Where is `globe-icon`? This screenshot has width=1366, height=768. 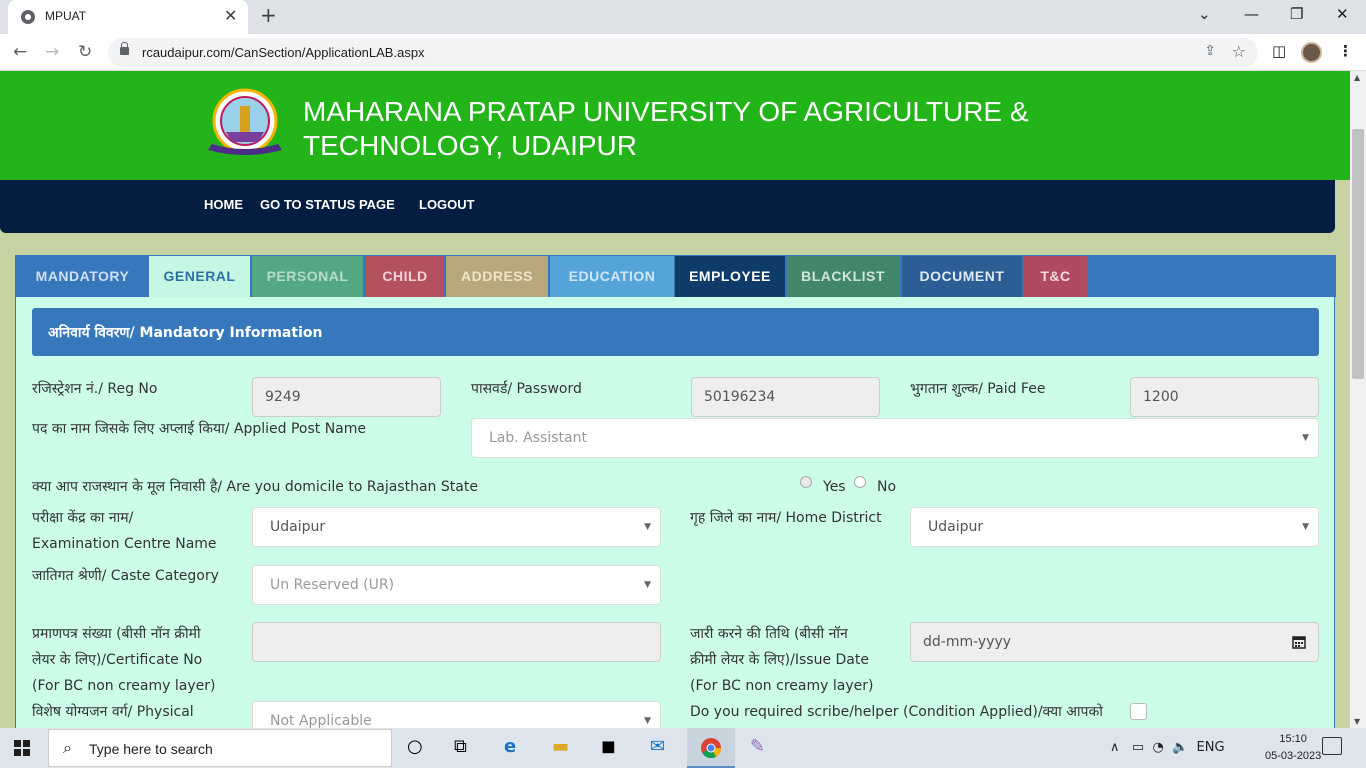 globe-icon is located at coordinates (28, 17).